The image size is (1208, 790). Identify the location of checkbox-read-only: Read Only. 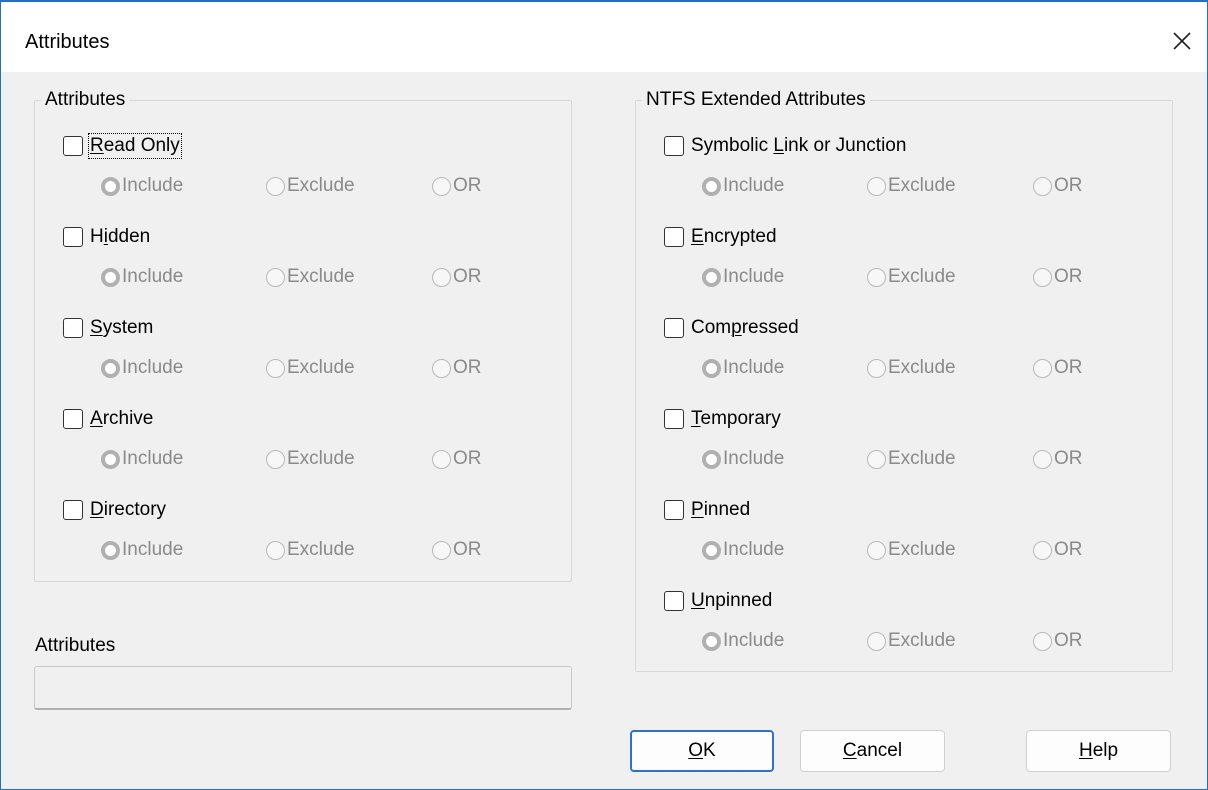
(122, 146).